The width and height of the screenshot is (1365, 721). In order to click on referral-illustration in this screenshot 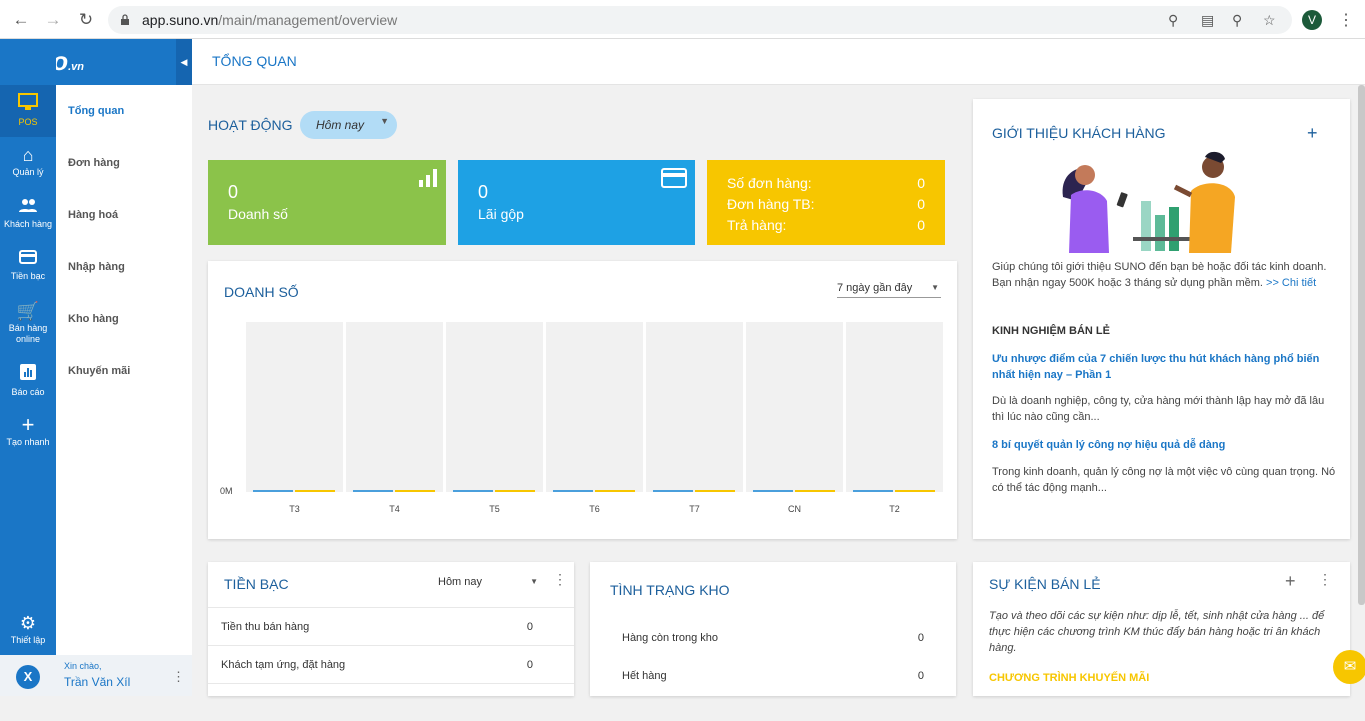, I will do `click(1148, 202)`.